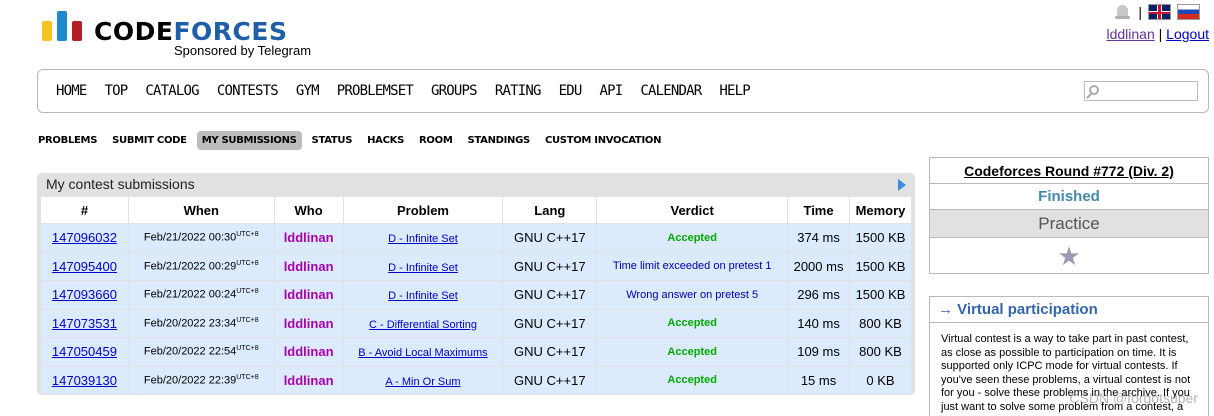 The height and width of the screenshot is (416, 1214). I want to click on practice-button: Practice, so click(1069, 224).